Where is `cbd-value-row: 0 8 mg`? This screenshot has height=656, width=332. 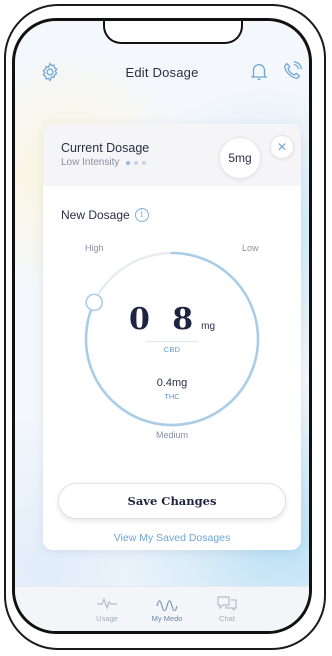
cbd-value-row: 0 8 mg is located at coordinates (172, 319).